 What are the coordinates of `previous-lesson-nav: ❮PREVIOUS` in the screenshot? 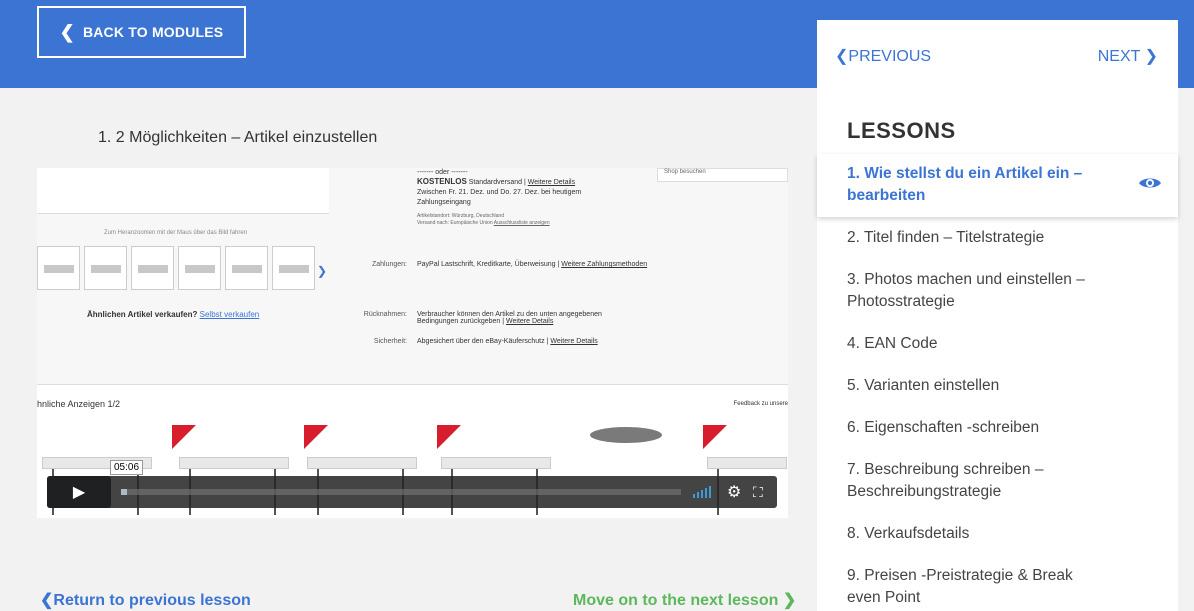 It's located at (883, 56).